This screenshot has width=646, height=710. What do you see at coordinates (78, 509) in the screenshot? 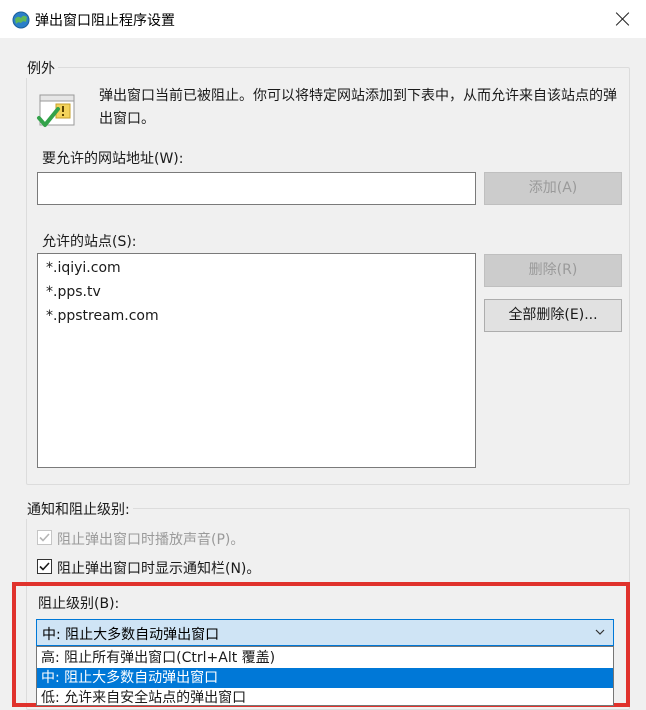
I see `notifications-legend: 通知和阻止级别:` at bounding box center [78, 509].